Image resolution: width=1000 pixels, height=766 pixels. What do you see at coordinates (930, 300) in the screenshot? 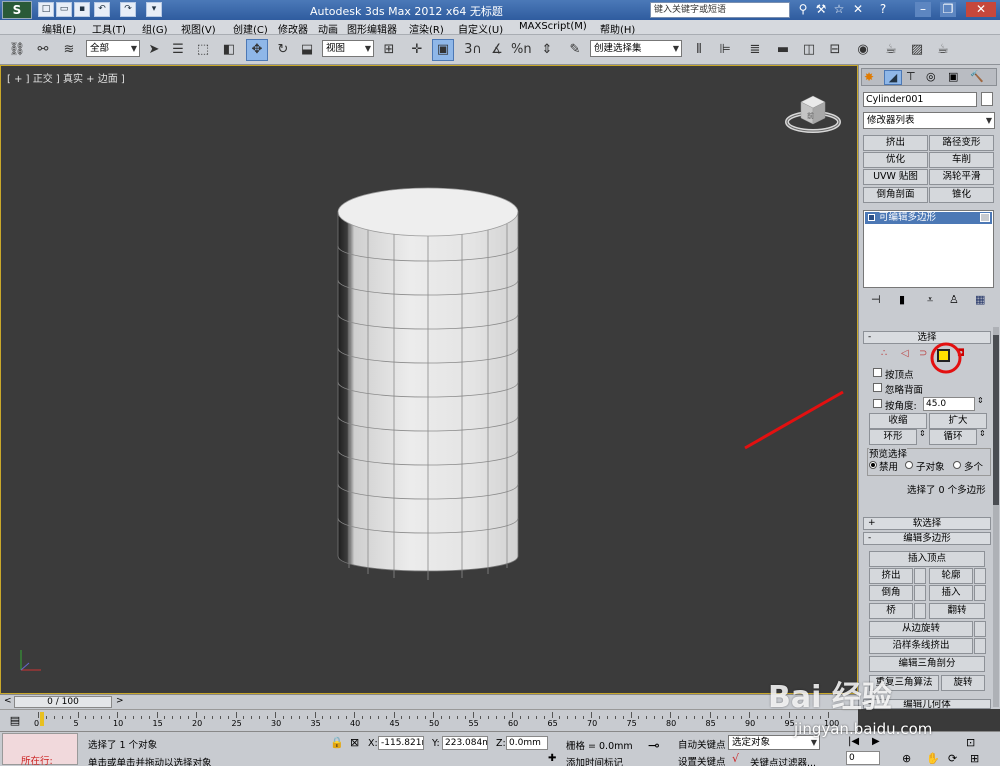
I see `make-unique-icon: ⩡` at bounding box center [930, 300].